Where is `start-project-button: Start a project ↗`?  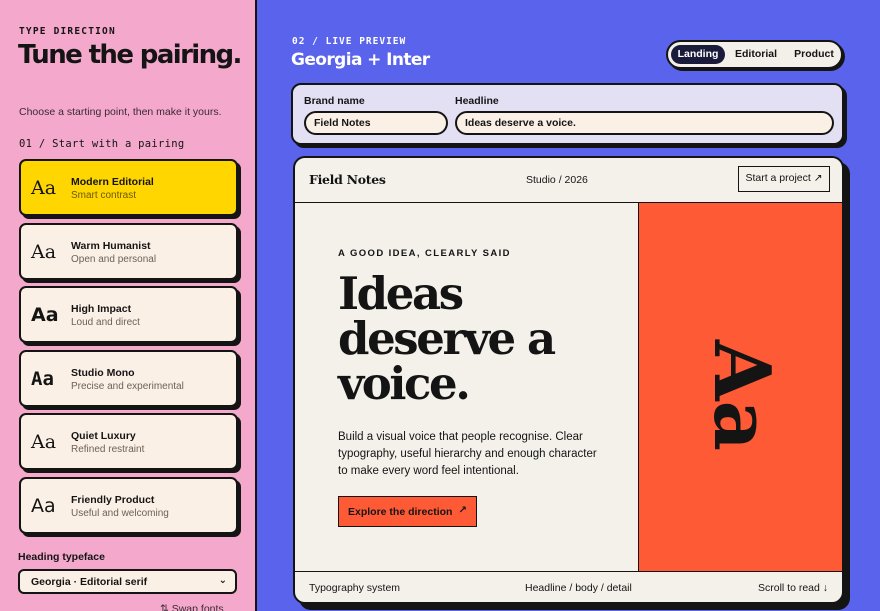
start-project-button: Start a project ↗ is located at coordinates (784, 179).